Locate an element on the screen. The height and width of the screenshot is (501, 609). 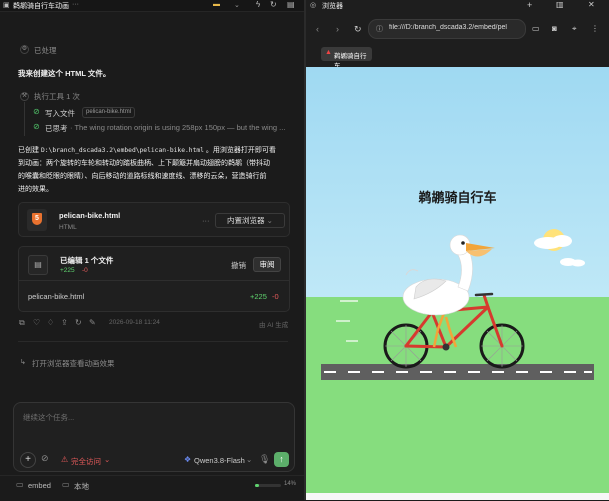
desc-line4: 进的效果。 is located at coordinates (35, 189).